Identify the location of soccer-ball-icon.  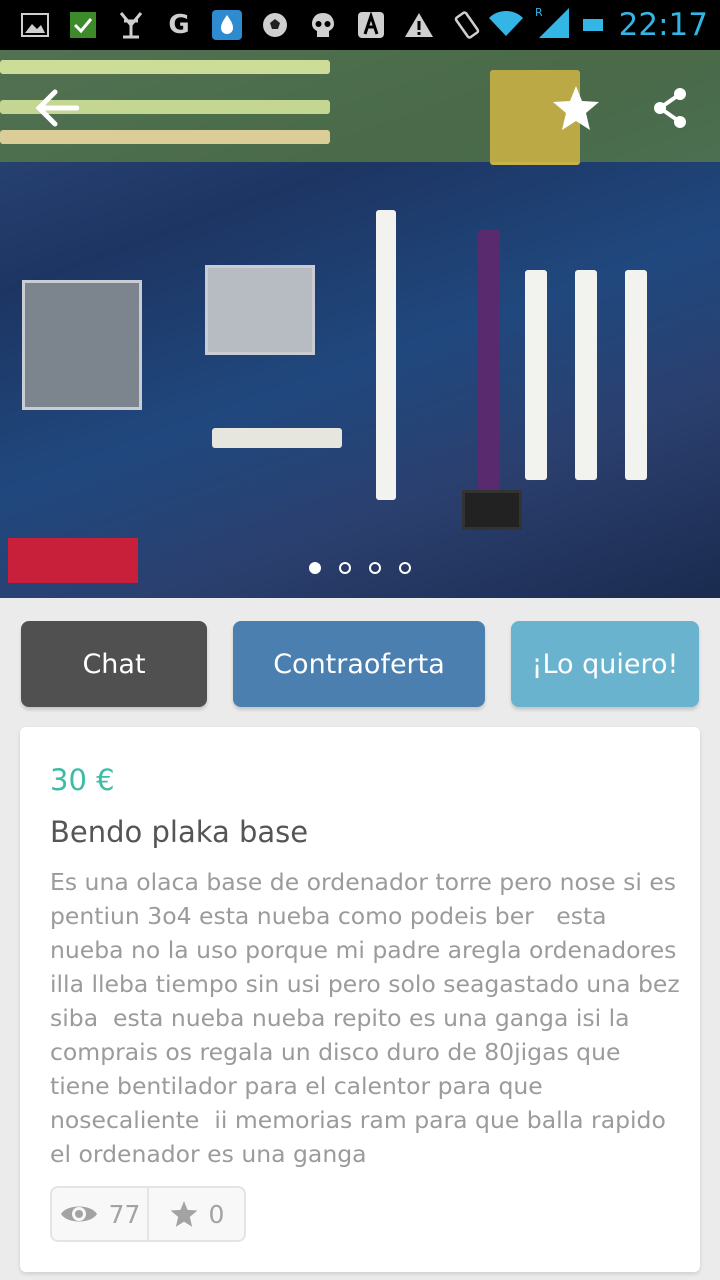
(275, 25).